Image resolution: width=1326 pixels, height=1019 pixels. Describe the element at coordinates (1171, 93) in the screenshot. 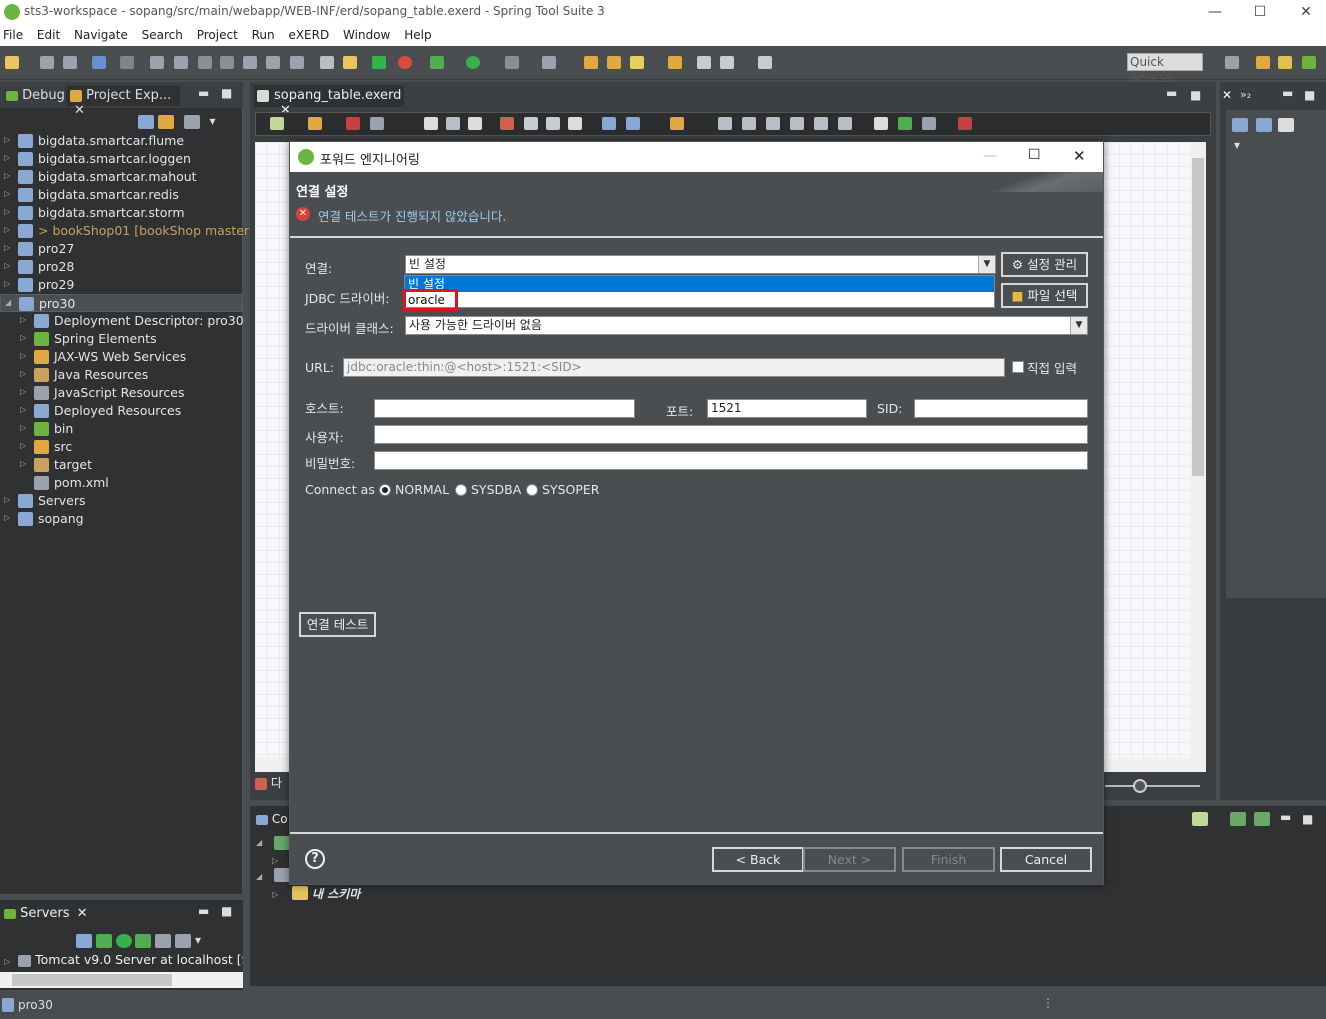

I see `minimize-editor-icon: ▬` at that location.